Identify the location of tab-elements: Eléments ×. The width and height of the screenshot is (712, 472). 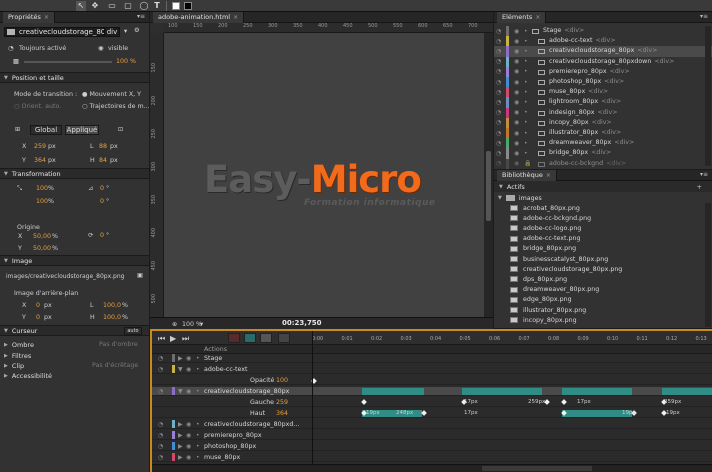
(522, 17).